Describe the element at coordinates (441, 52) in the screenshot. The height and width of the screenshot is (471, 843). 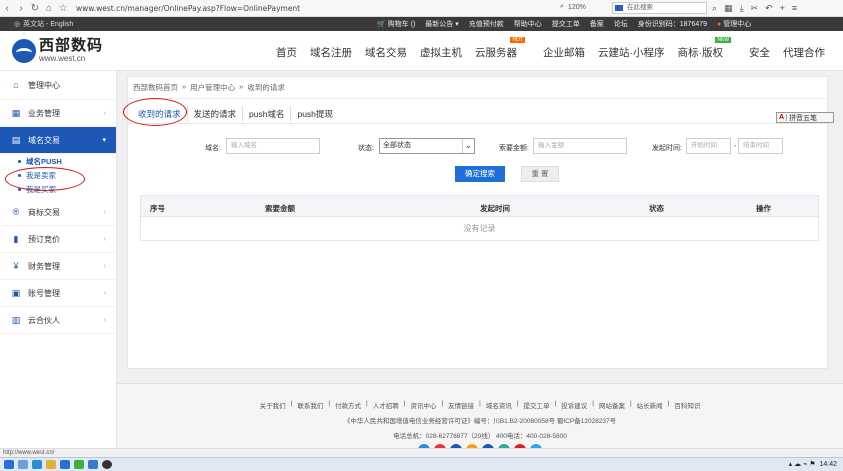
I see `nav-virtual-host: 虚拟主机` at that location.